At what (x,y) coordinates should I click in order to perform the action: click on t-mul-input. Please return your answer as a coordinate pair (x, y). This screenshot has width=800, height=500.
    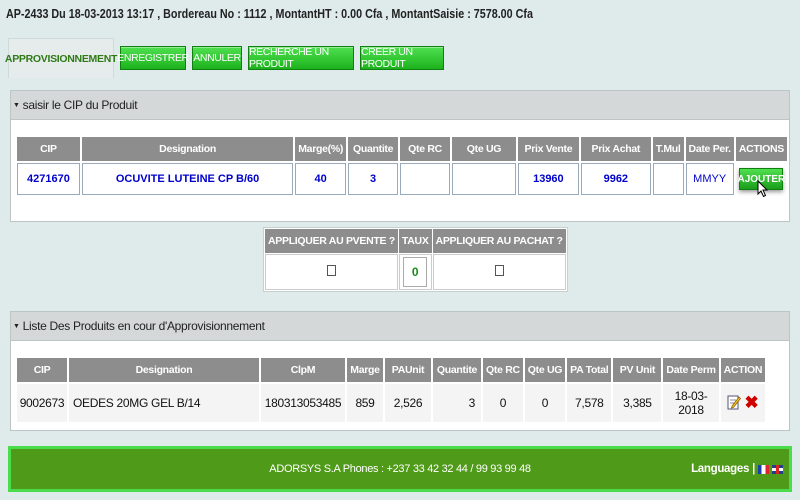
    Looking at the image, I should click on (668, 179).